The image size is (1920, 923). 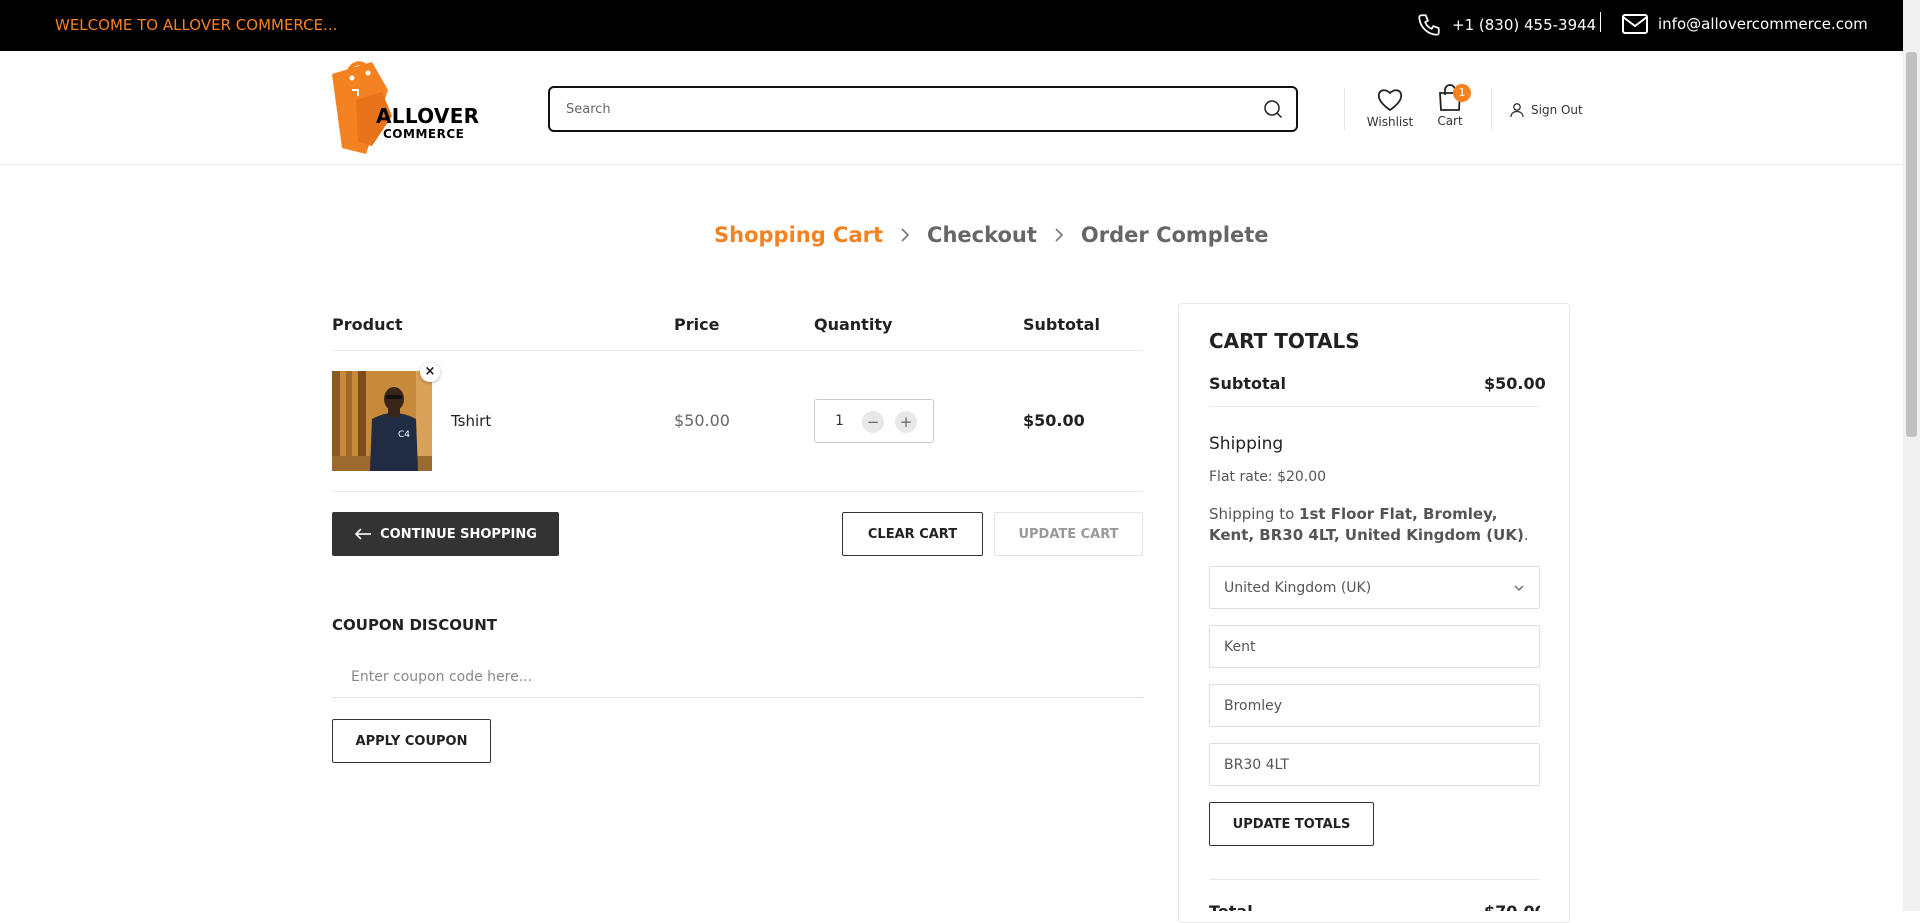 What do you see at coordinates (1526, 535) in the screenshot?
I see `shipping-to-suffix: .` at bounding box center [1526, 535].